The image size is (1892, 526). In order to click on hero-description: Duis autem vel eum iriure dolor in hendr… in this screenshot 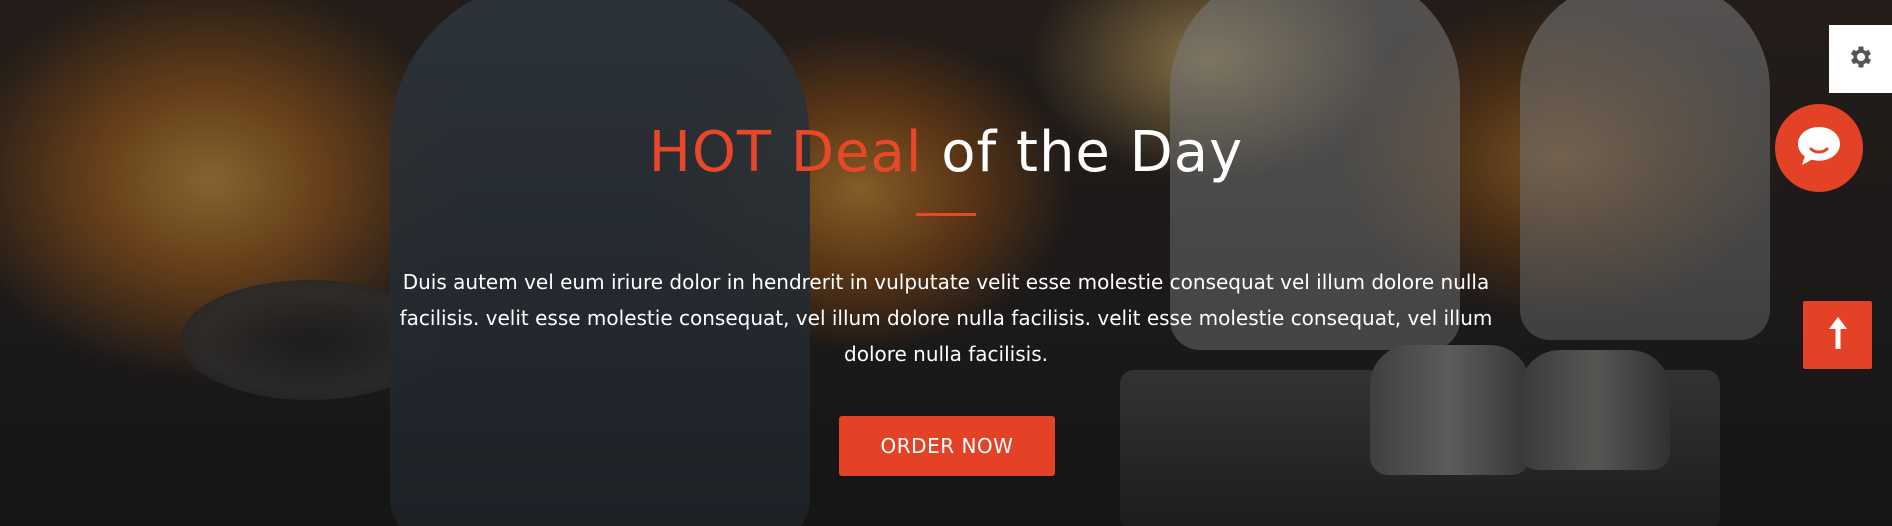, I will do `click(946, 318)`.